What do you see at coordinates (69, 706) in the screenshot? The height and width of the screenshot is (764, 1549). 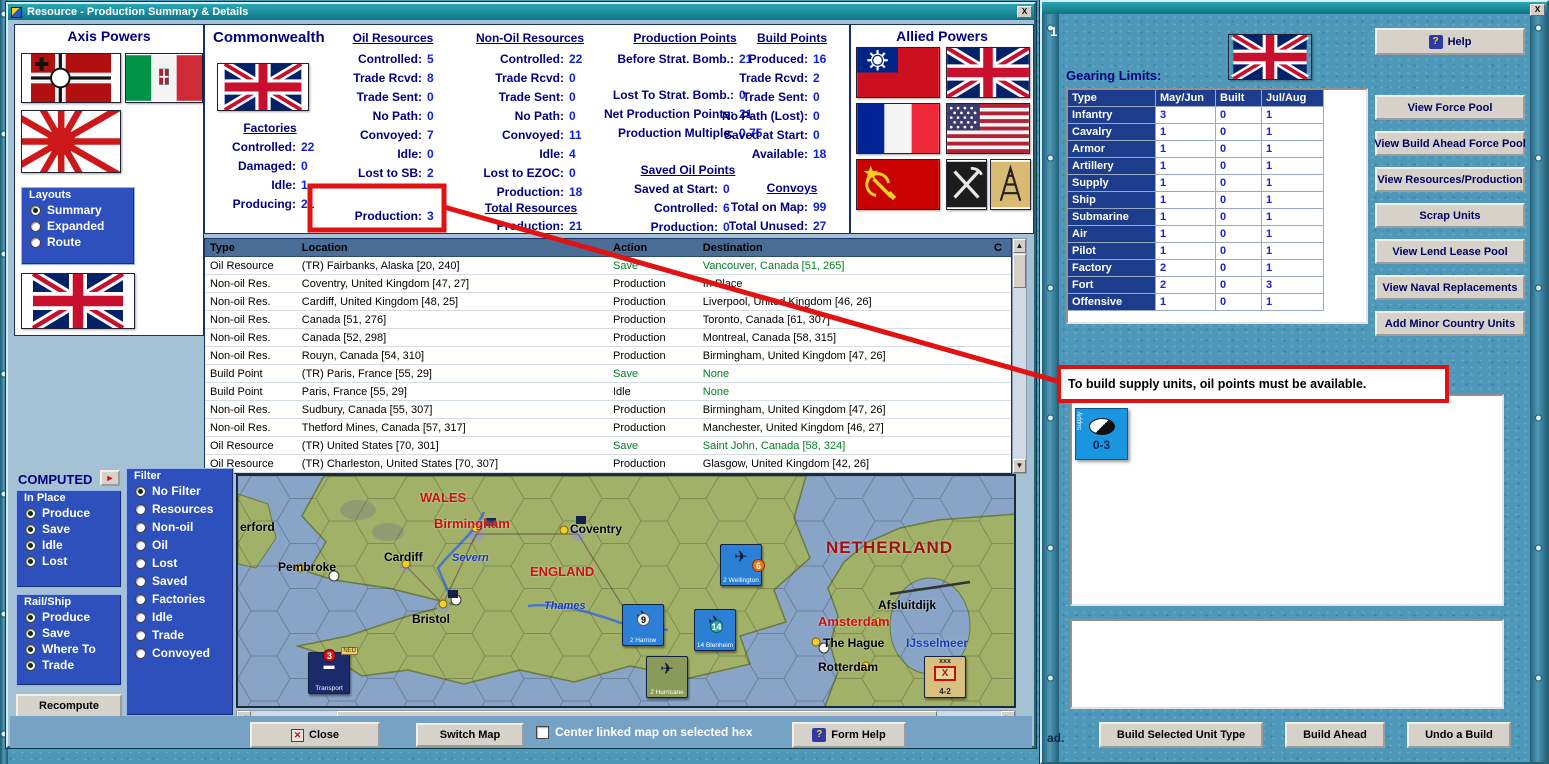 I see `recompute-button: Recompute` at bounding box center [69, 706].